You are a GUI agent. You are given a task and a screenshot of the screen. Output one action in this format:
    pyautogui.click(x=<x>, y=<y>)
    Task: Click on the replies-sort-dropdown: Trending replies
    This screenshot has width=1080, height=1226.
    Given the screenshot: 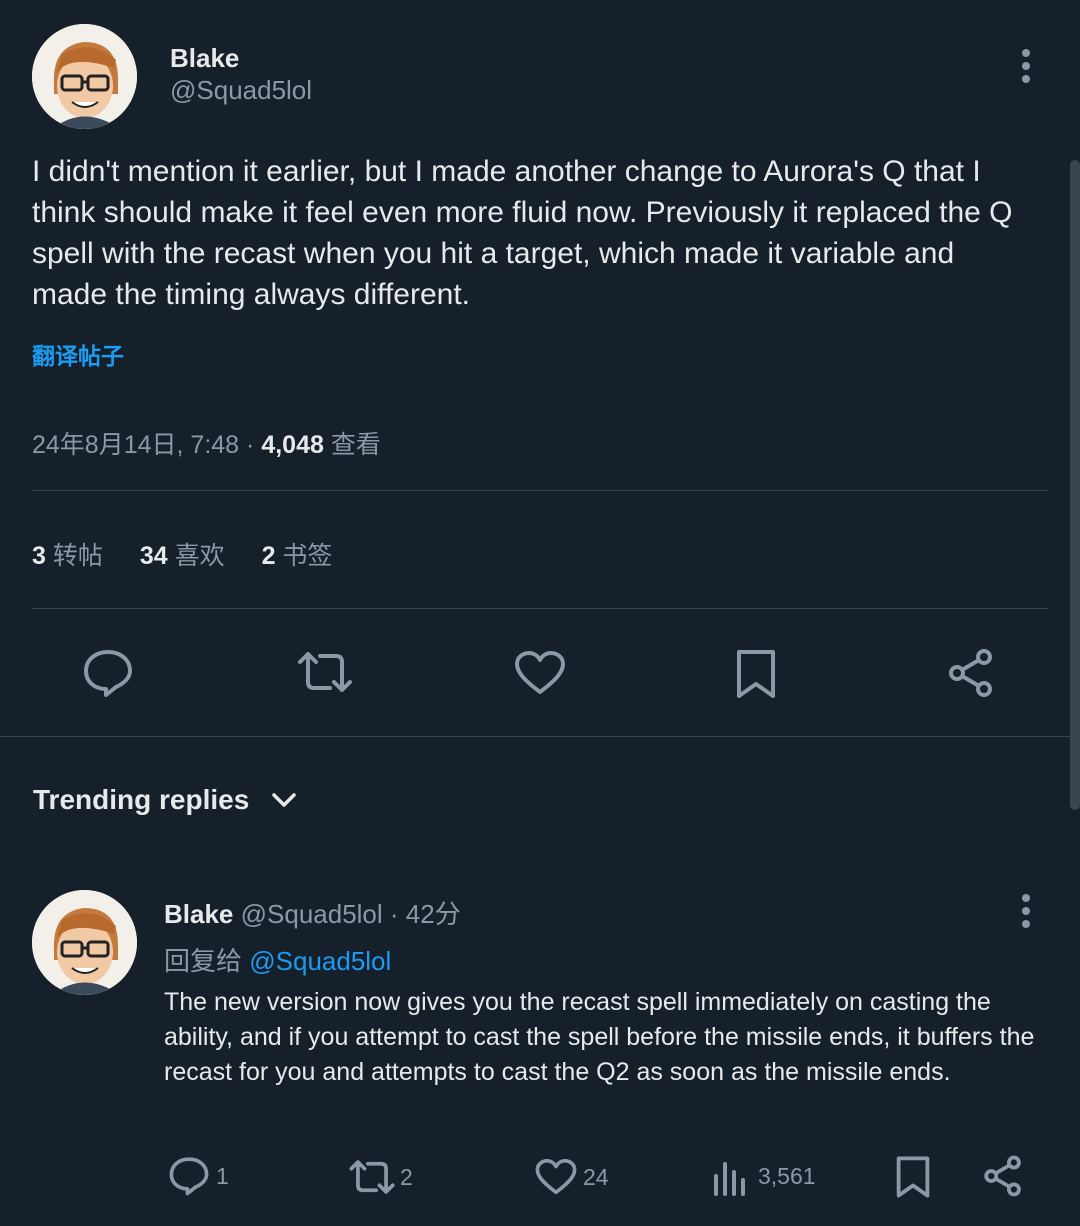 What is the action you would take?
    pyautogui.click(x=165, y=800)
    